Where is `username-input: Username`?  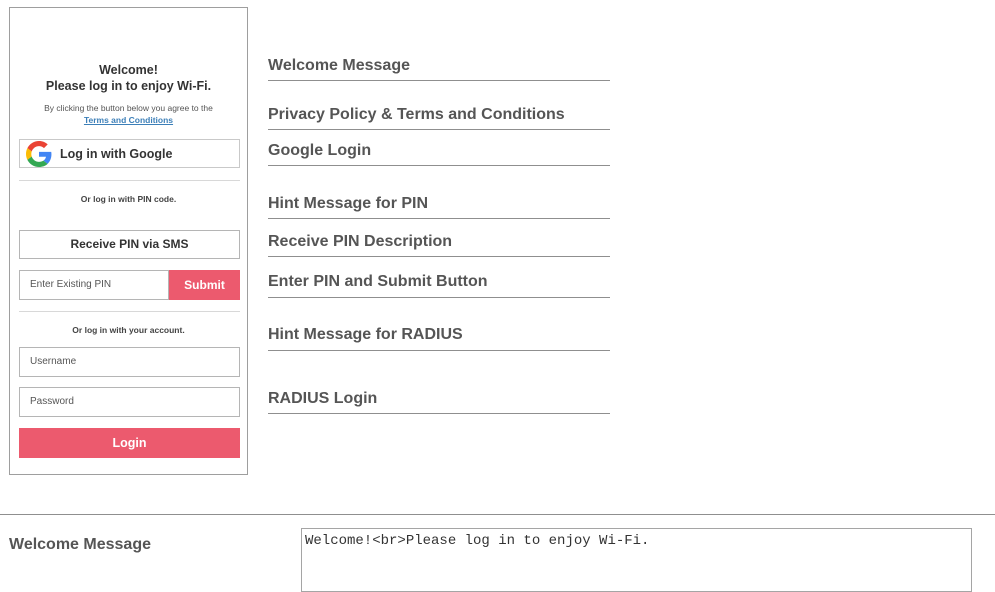 username-input: Username is located at coordinates (129, 362).